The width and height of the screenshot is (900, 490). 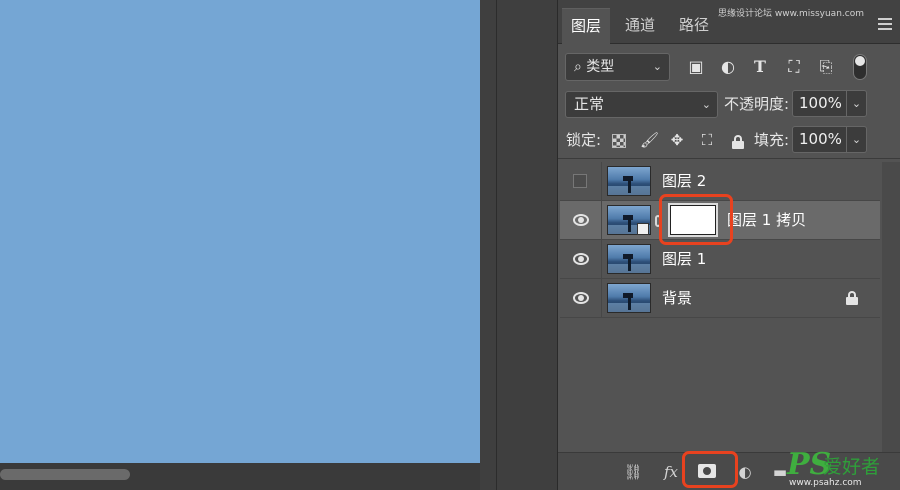 I want to click on lock-position-icon: ✥, so click(x=677, y=140).